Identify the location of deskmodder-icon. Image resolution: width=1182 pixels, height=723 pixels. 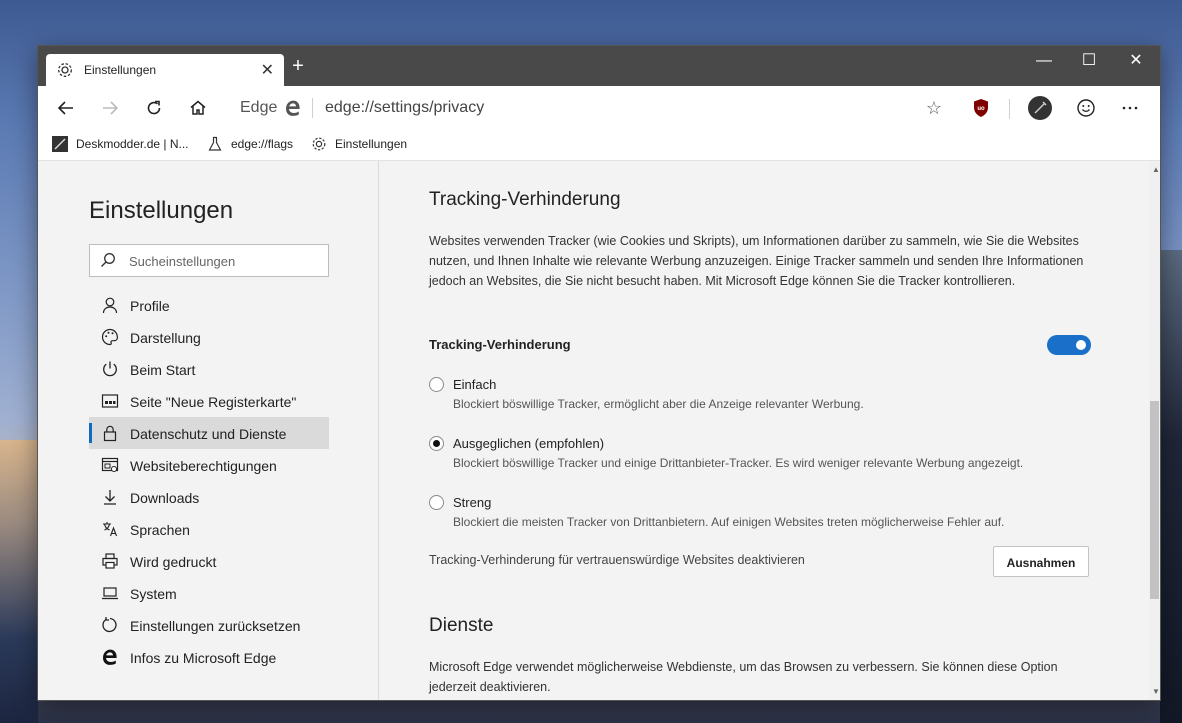
(60, 144).